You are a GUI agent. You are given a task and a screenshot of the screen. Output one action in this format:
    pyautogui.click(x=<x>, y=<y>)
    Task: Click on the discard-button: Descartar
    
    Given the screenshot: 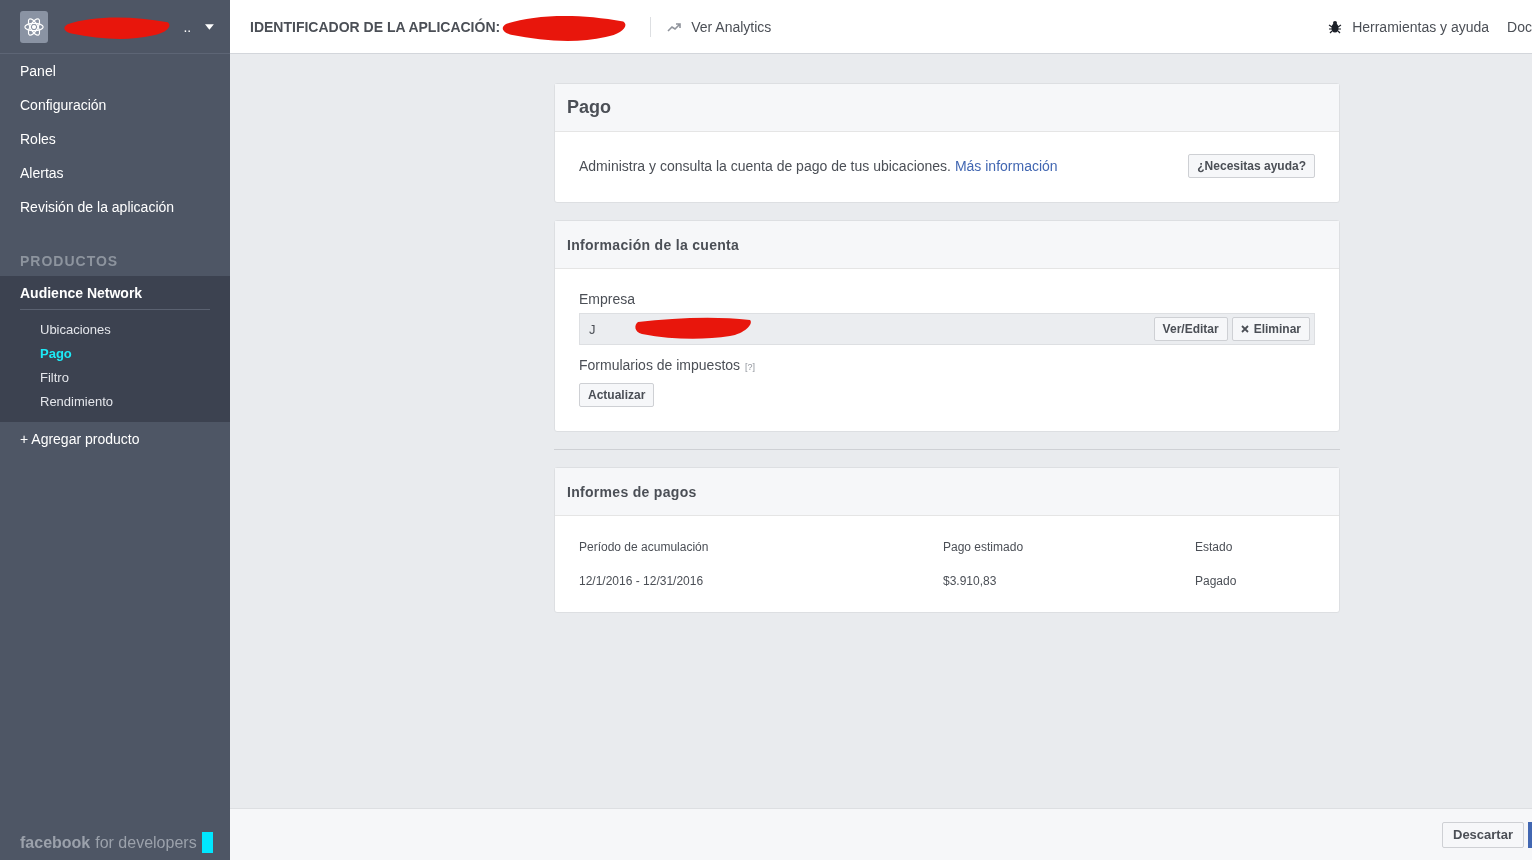 What is the action you would take?
    pyautogui.click(x=1483, y=834)
    